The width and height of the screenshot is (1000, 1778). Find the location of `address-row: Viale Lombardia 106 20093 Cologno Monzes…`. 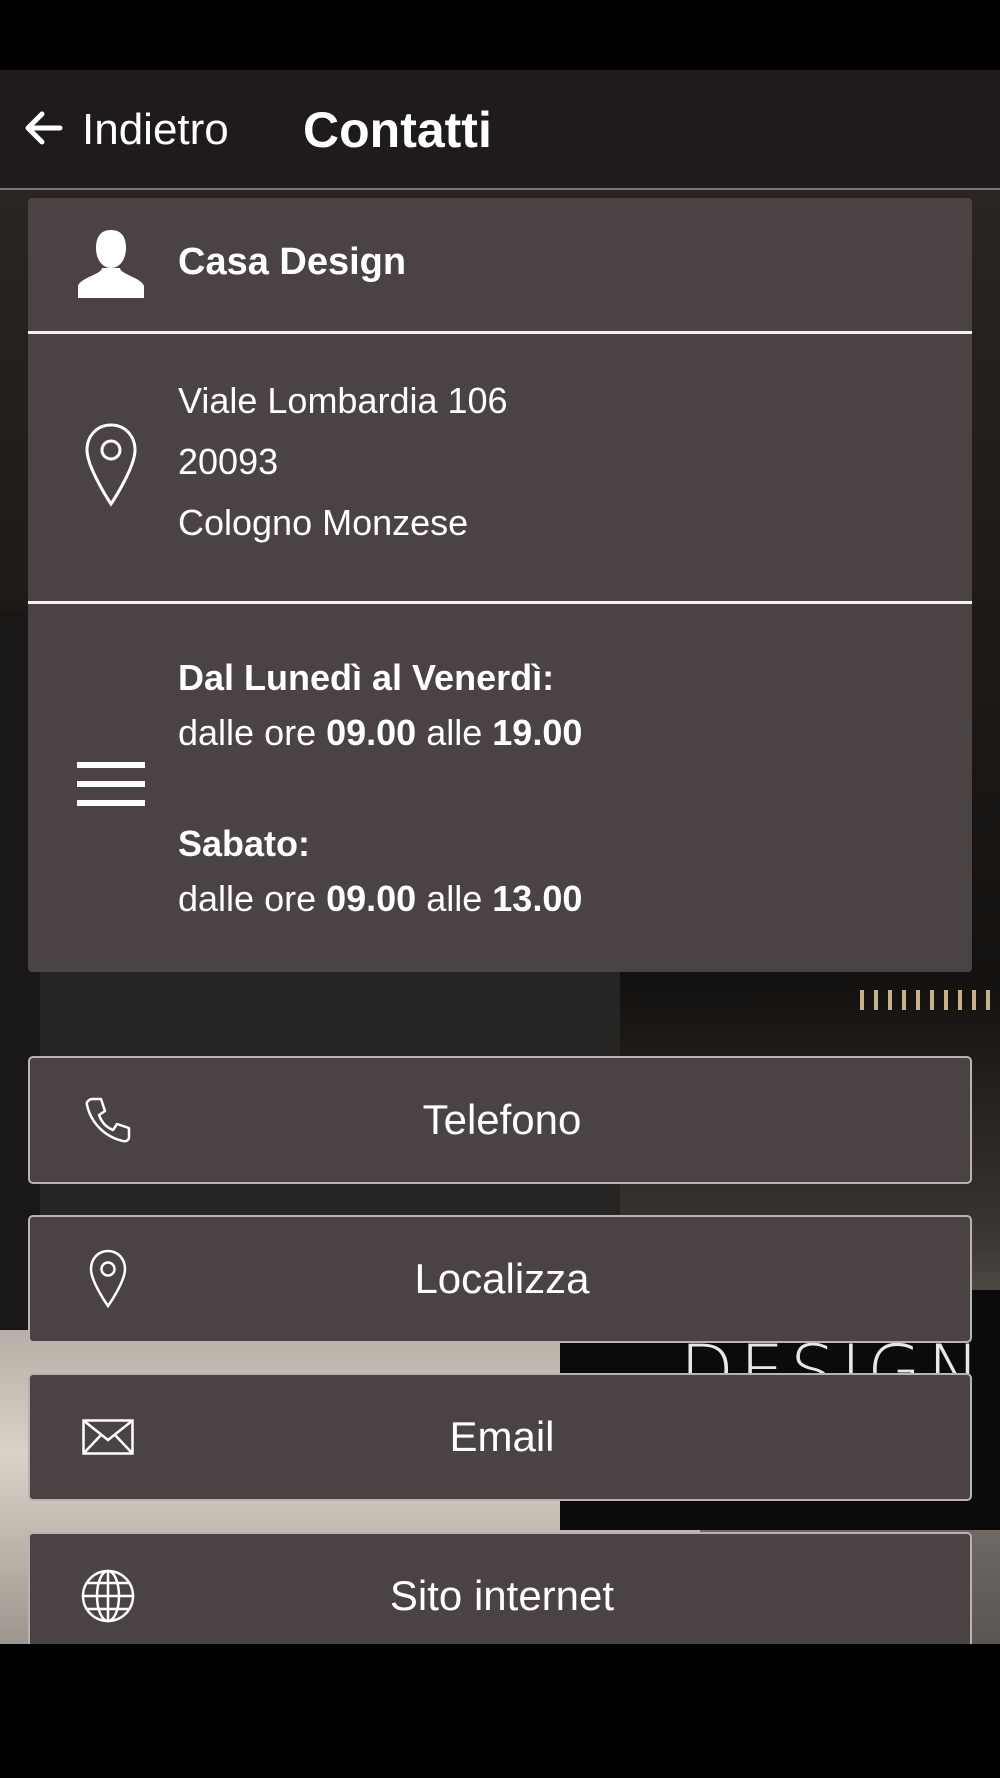

address-row: Viale Lombardia 106 20093 Cologno Monzes… is located at coordinates (500, 469).